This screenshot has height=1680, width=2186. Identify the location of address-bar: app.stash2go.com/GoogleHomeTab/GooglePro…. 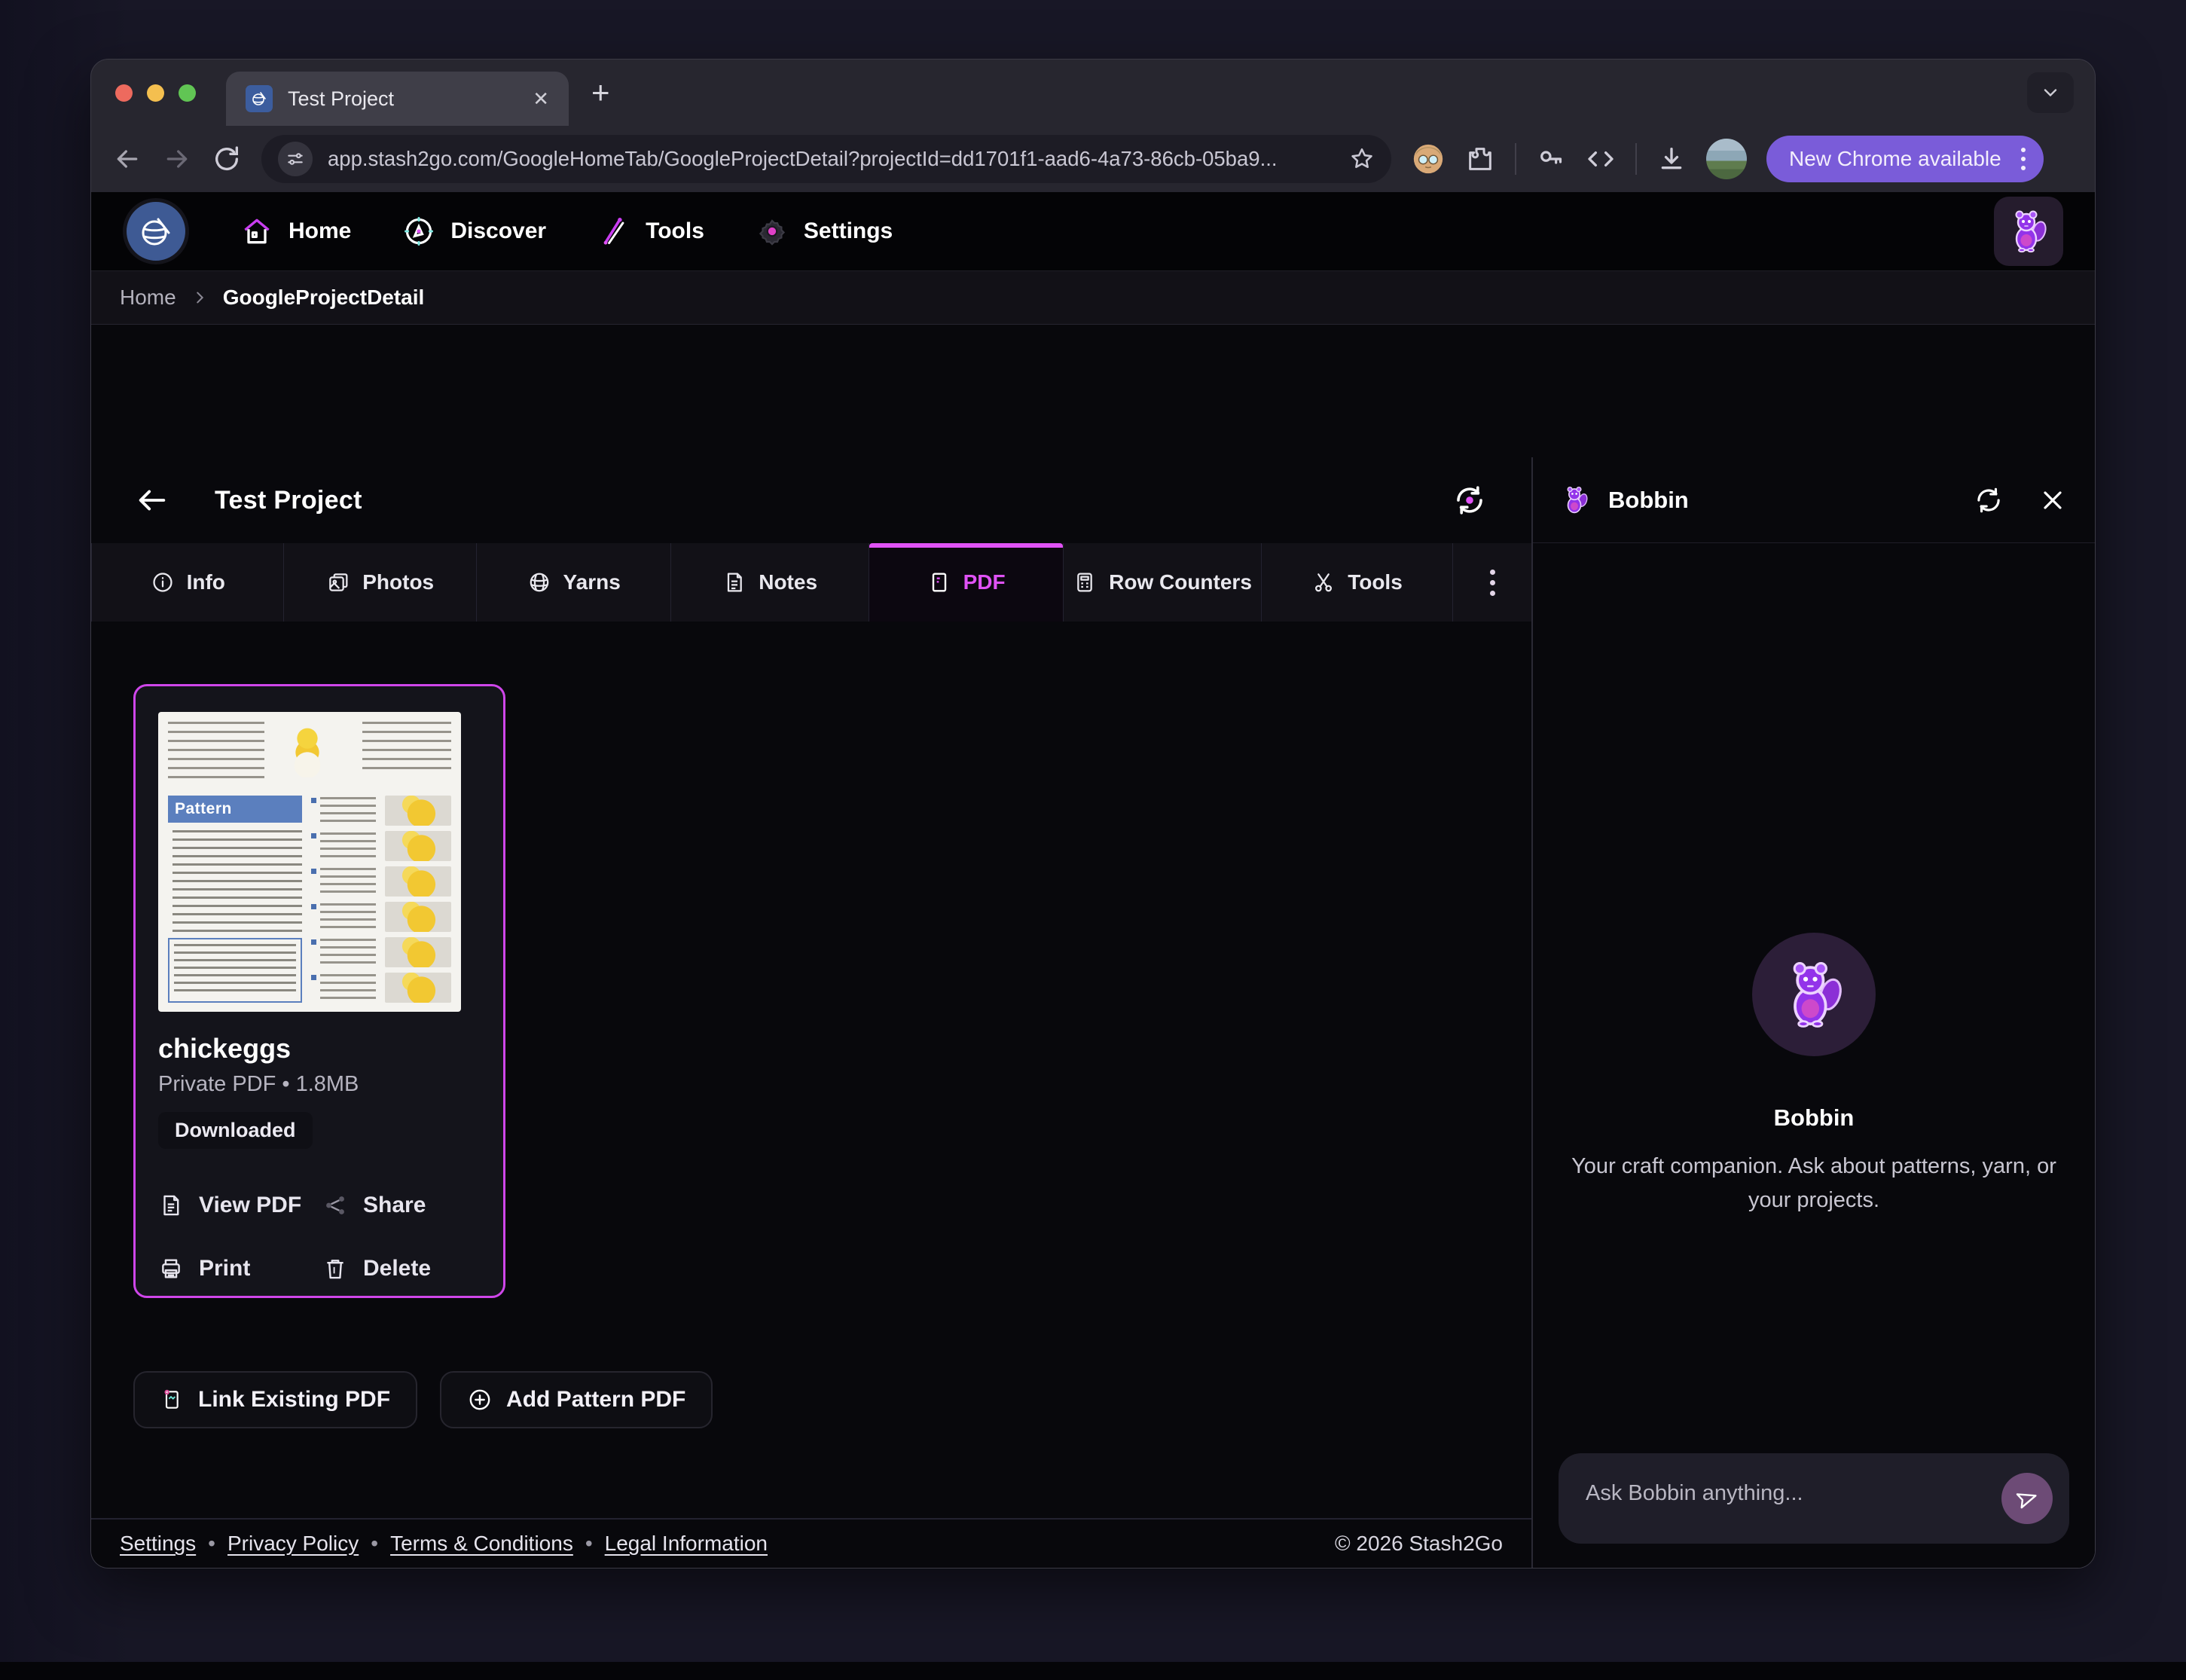
(826, 159).